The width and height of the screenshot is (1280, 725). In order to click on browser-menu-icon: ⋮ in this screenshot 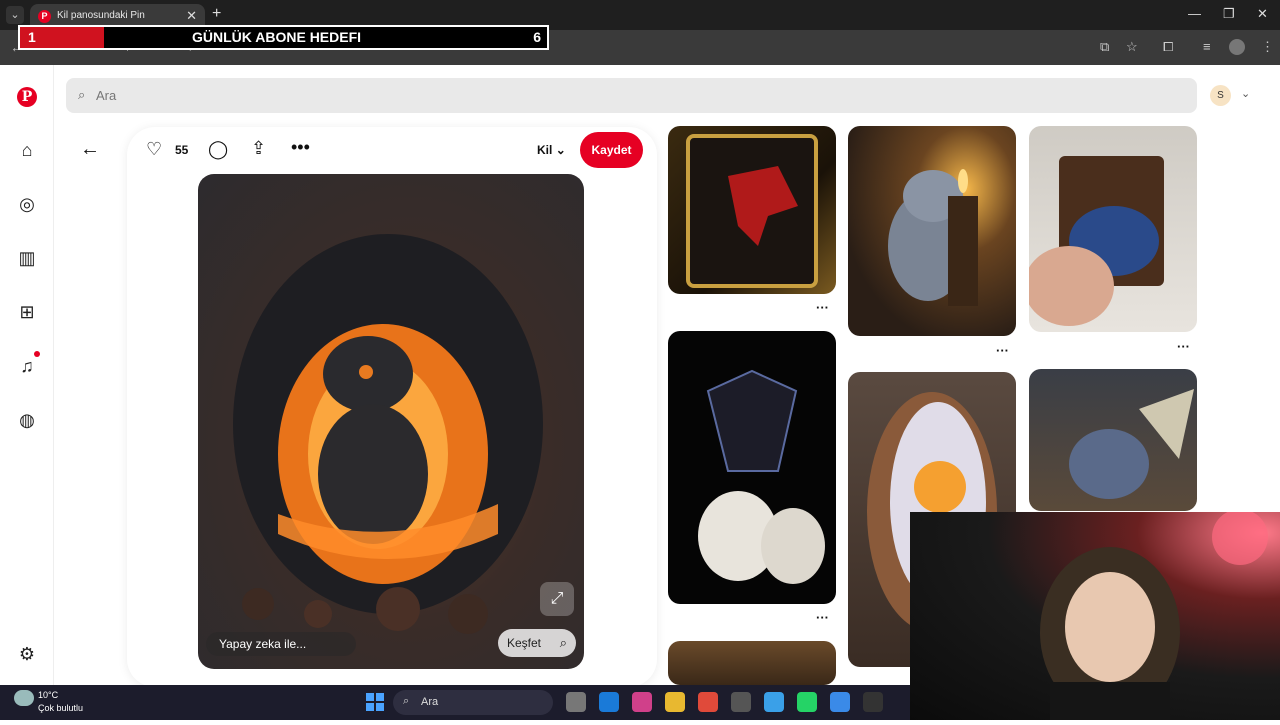, I will do `click(1267, 47)`.